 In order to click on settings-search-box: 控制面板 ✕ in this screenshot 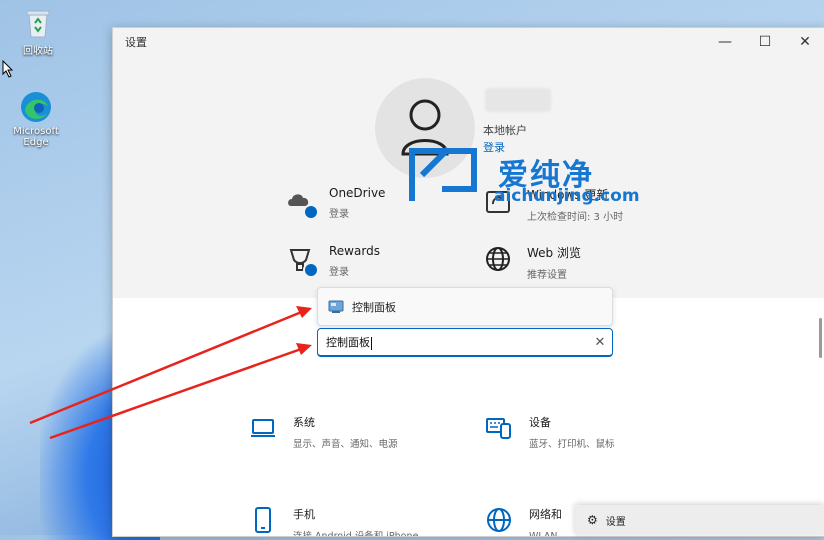, I will do `click(465, 342)`.